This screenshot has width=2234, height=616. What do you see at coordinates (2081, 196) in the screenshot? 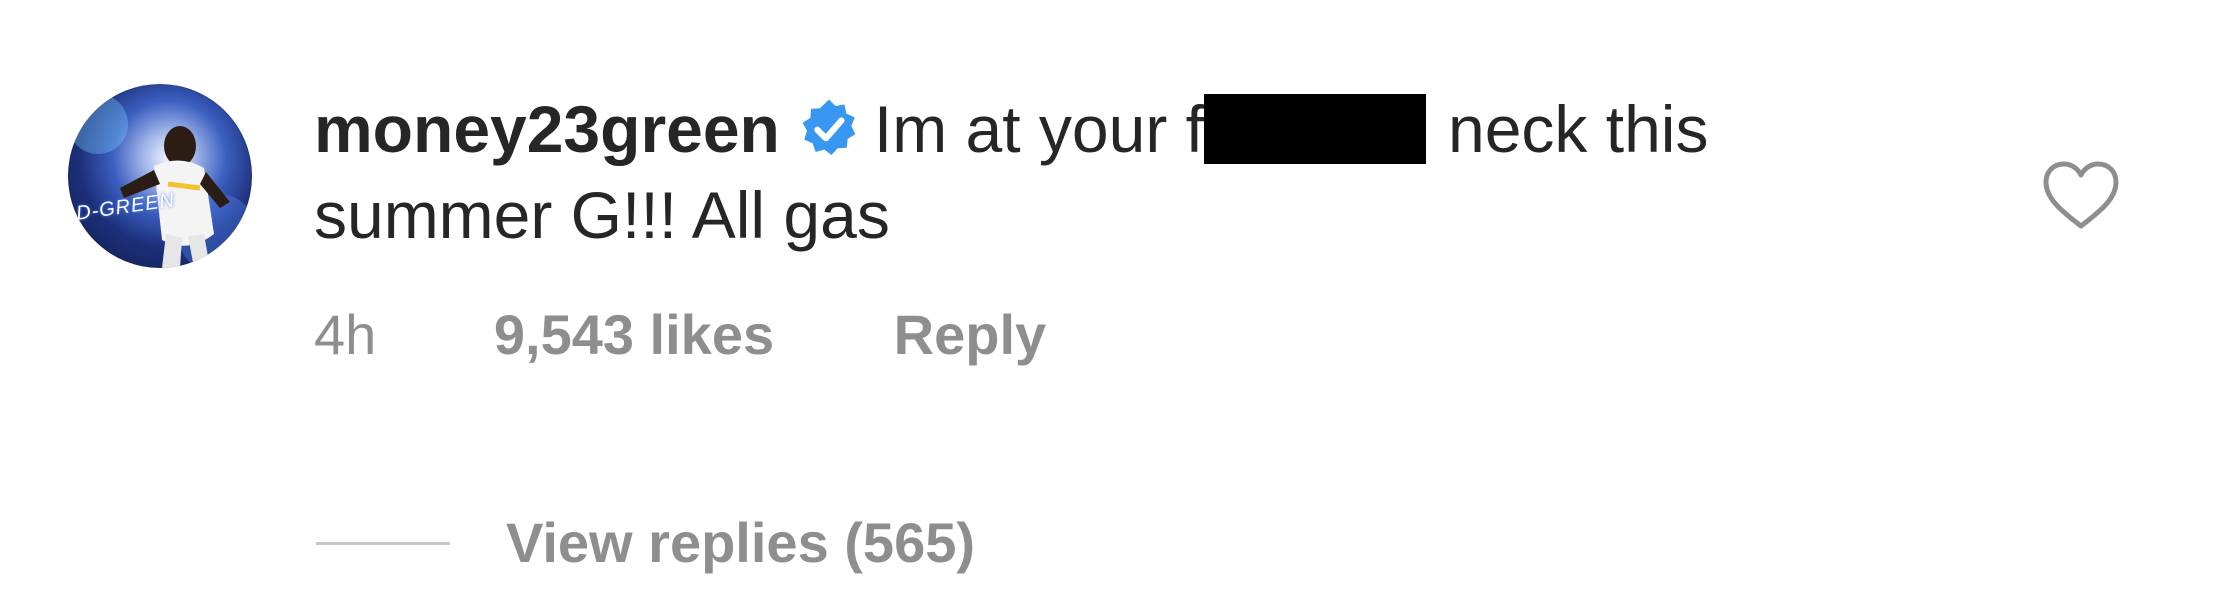
I see `heart-outline-icon` at bounding box center [2081, 196].